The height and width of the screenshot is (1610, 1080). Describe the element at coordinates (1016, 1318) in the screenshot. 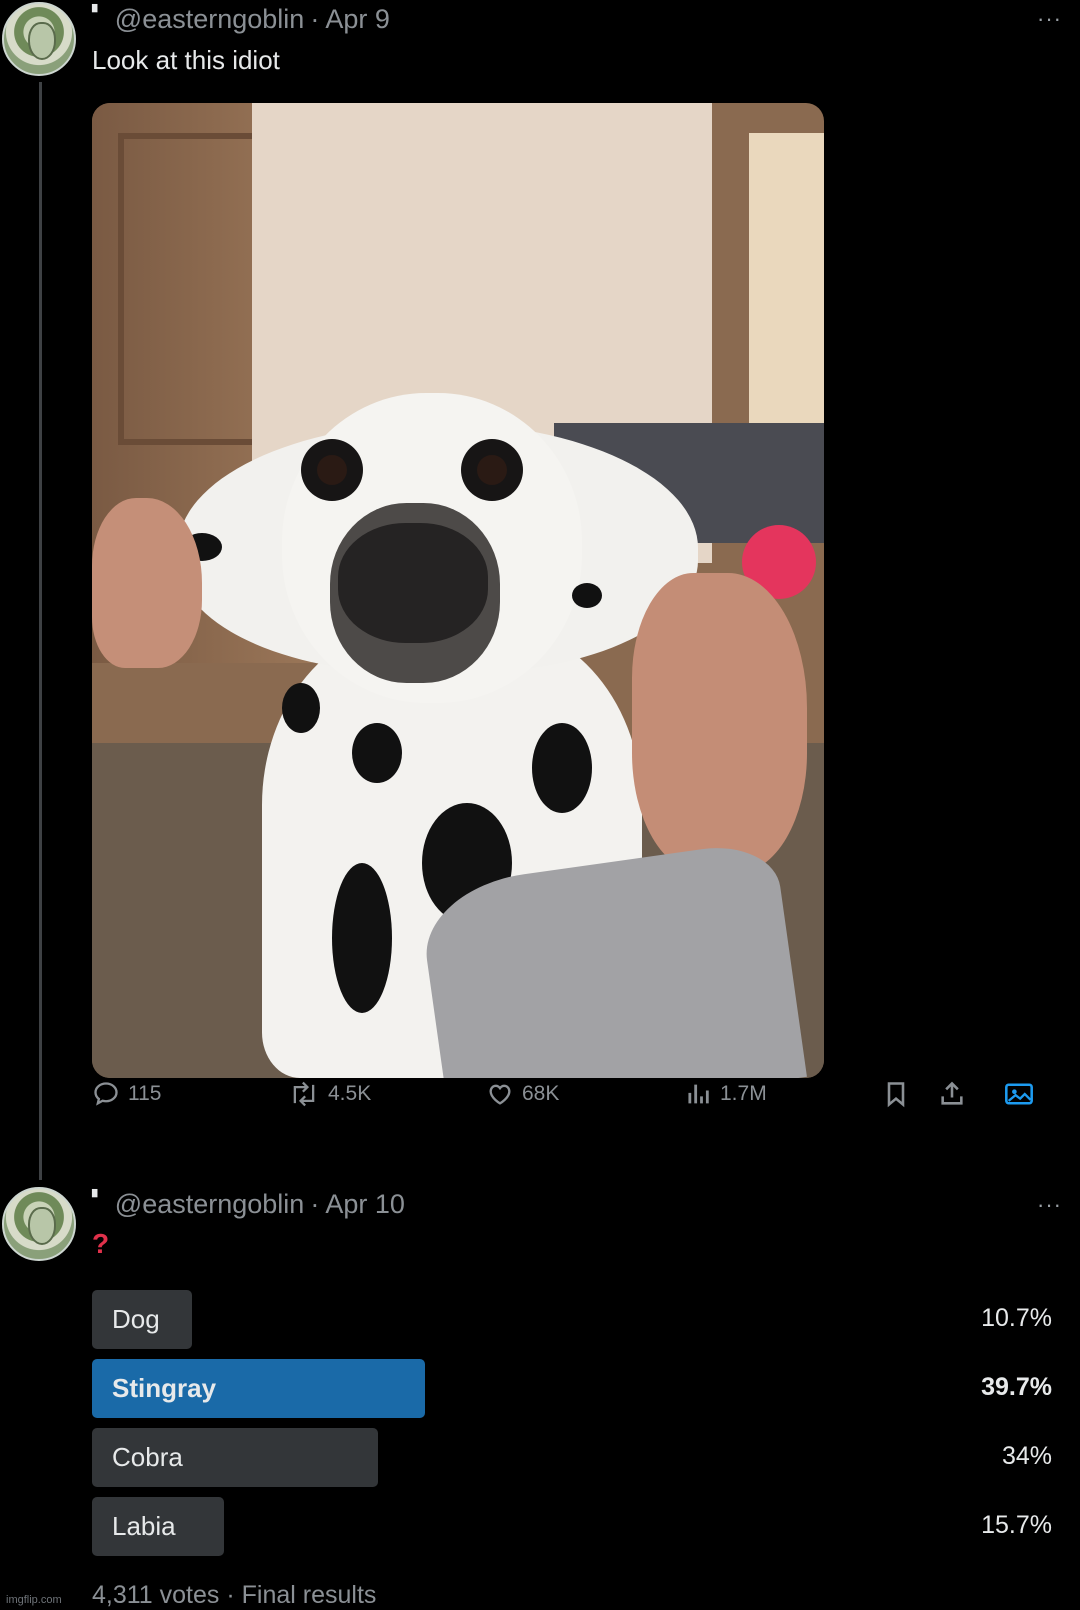

I see `poll-option-percent: 10.7%` at that location.